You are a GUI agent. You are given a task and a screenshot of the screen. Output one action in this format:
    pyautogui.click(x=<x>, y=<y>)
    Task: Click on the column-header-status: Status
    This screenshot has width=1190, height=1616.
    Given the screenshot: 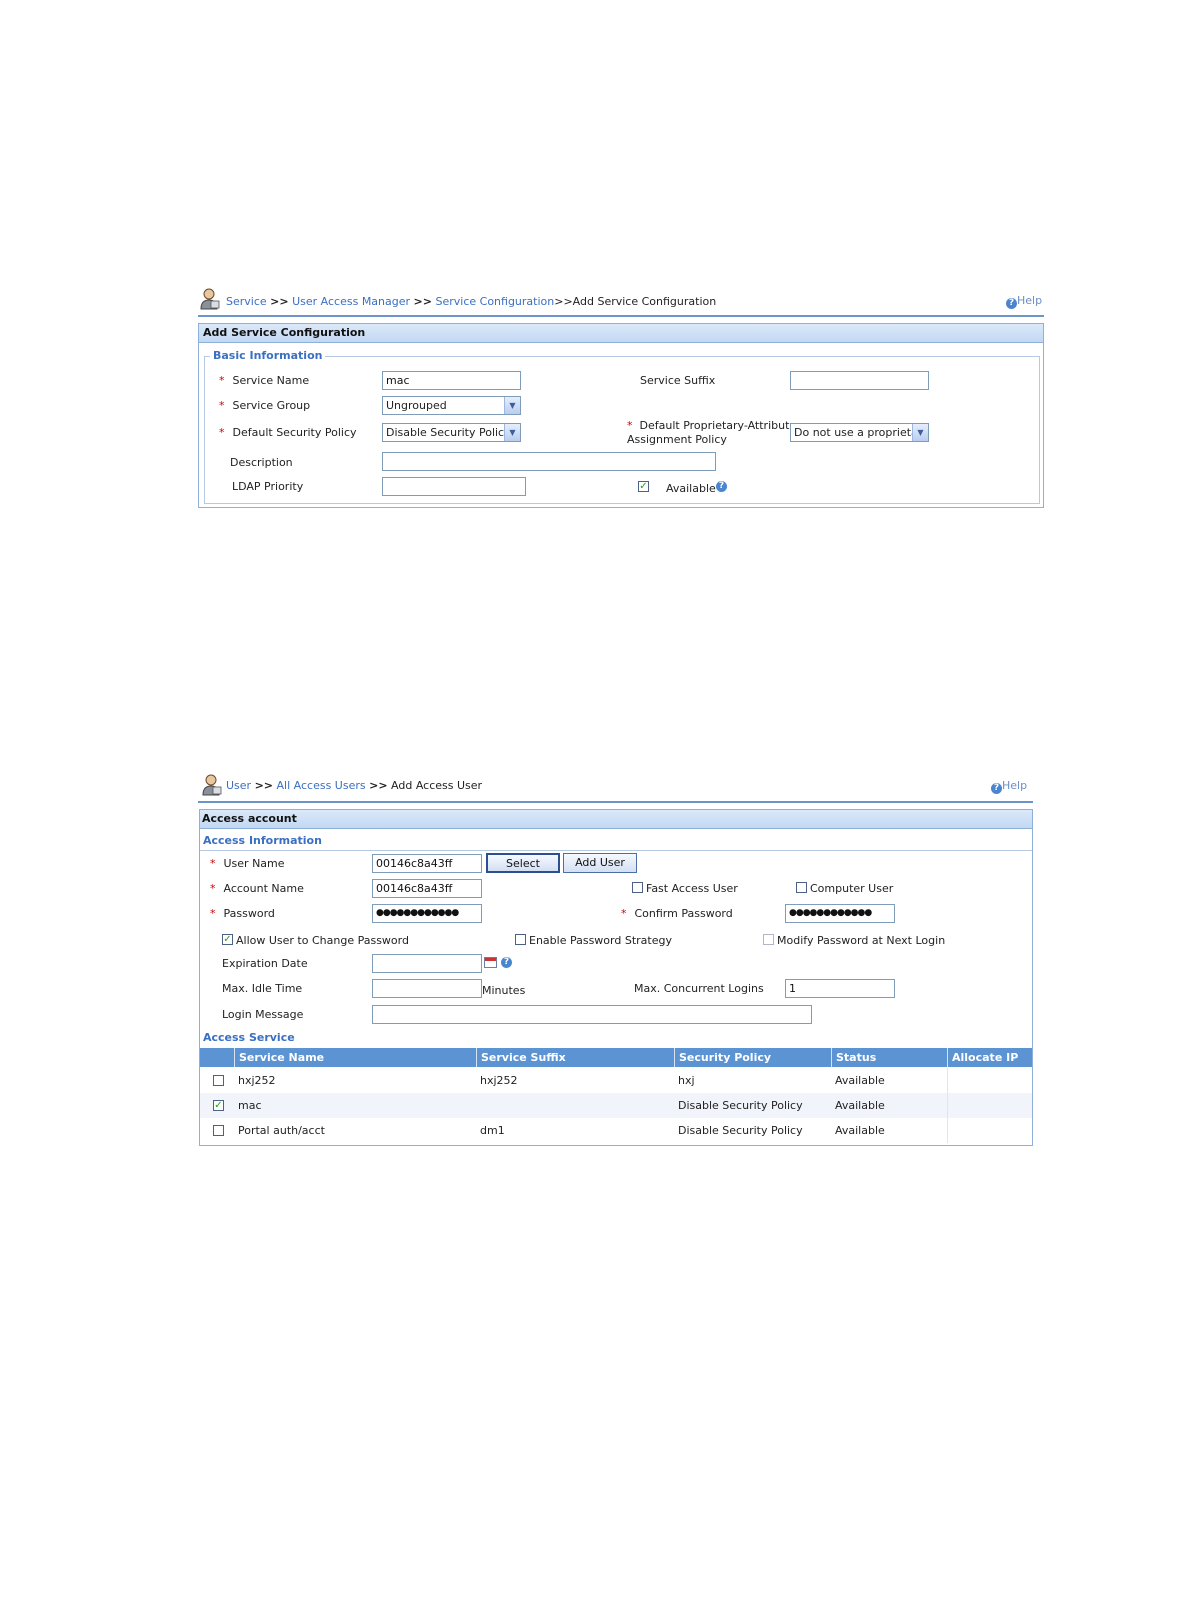 What is the action you would take?
    pyautogui.click(x=889, y=1057)
    